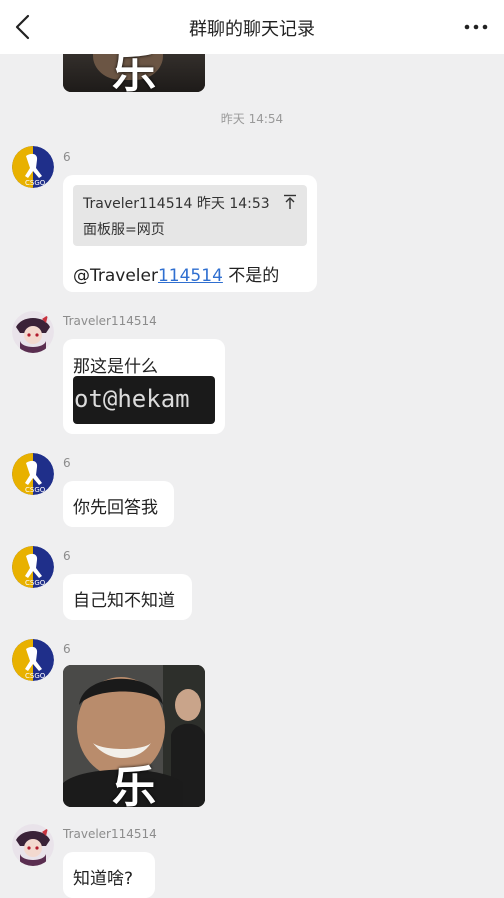 The height and width of the screenshot is (898, 504). What do you see at coordinates (476, 27) in the screenshot?
I see `more-horizontal-icon` at bounding box center [476, 27].